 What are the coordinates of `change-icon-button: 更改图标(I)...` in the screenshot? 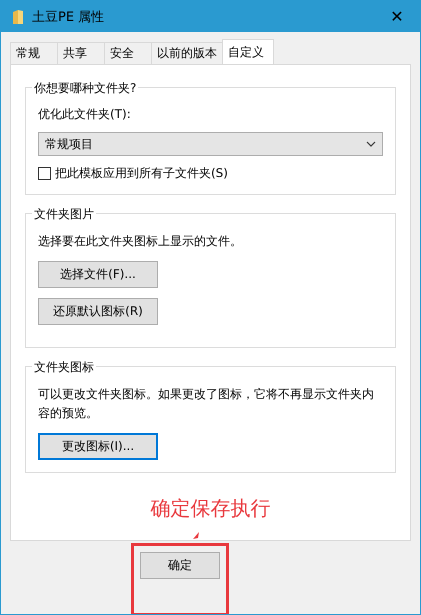 It's located at (98, 446).